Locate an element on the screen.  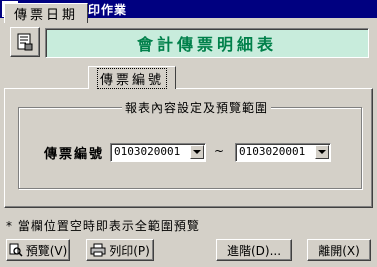
exit-button-label: 離開(X) is located at coordinates (339, 250).